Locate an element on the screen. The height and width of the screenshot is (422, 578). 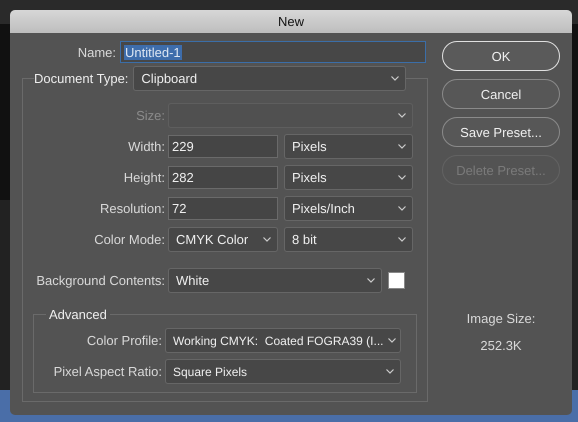
dropdown: Pixels/Inch is located at coordinates (348, 208).